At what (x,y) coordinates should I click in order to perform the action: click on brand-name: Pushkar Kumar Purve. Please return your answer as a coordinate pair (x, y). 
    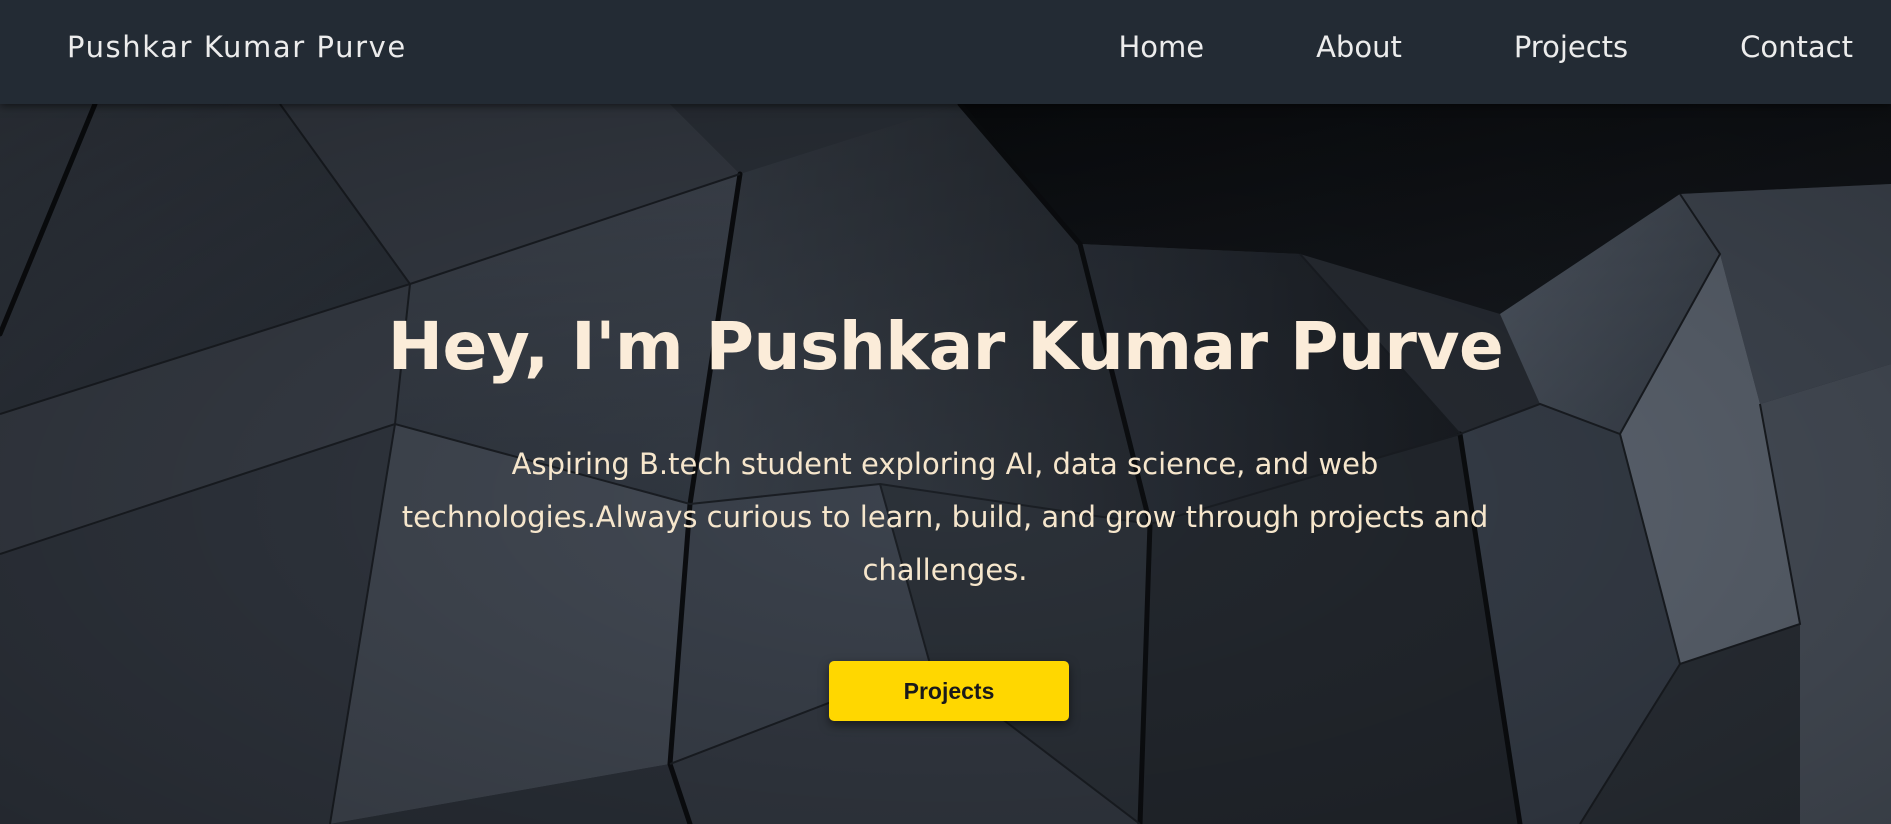
    Looking at the image, I should click on (237, 47).